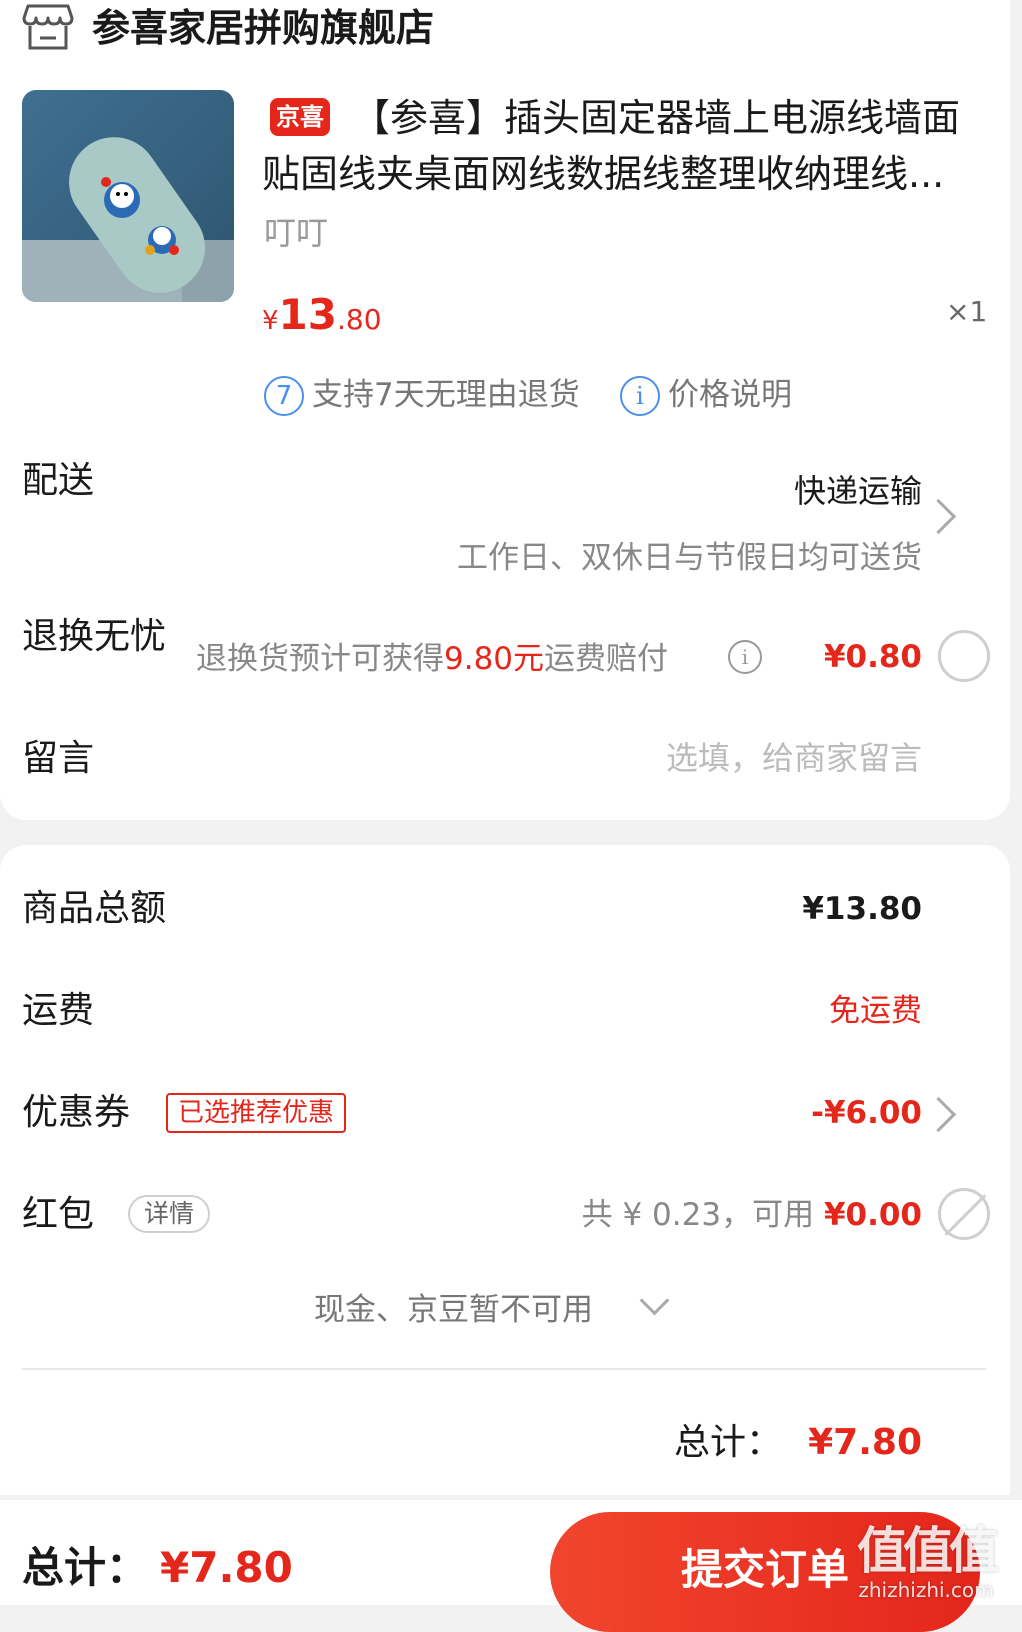 This screenshot has height=1632, width=1022. I want to click on bottom-total-value: ¥7.80, so click(226, 1567).